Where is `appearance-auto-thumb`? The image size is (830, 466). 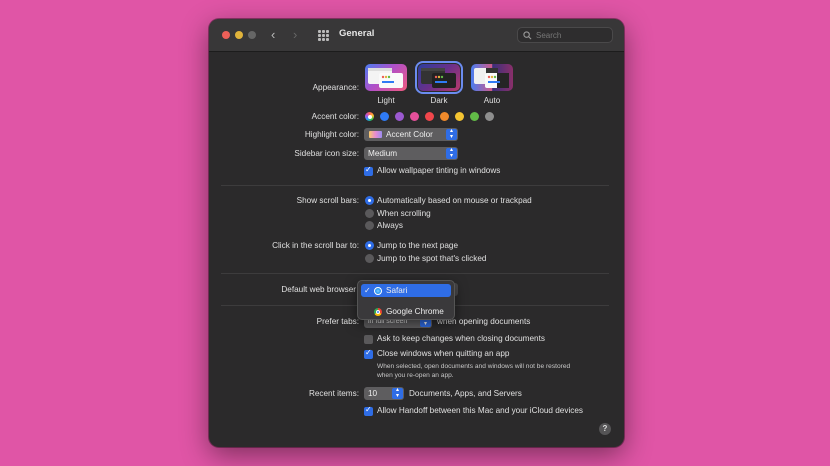
appearance-auto-thumb is located at coordinates (492, 77).